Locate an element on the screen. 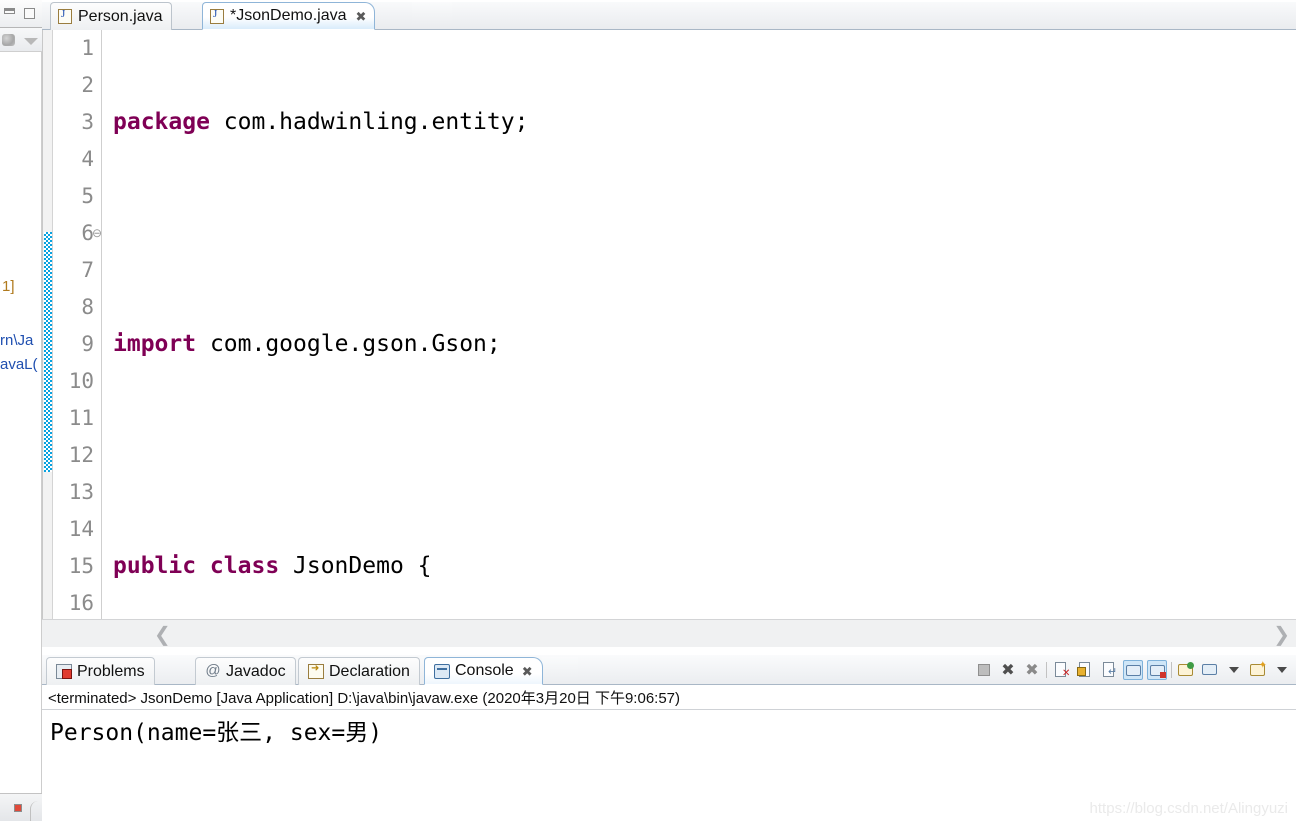 The height and width of the screenshot is (821, 1296). tab-label: Problems is located at coordinates (111, 671).